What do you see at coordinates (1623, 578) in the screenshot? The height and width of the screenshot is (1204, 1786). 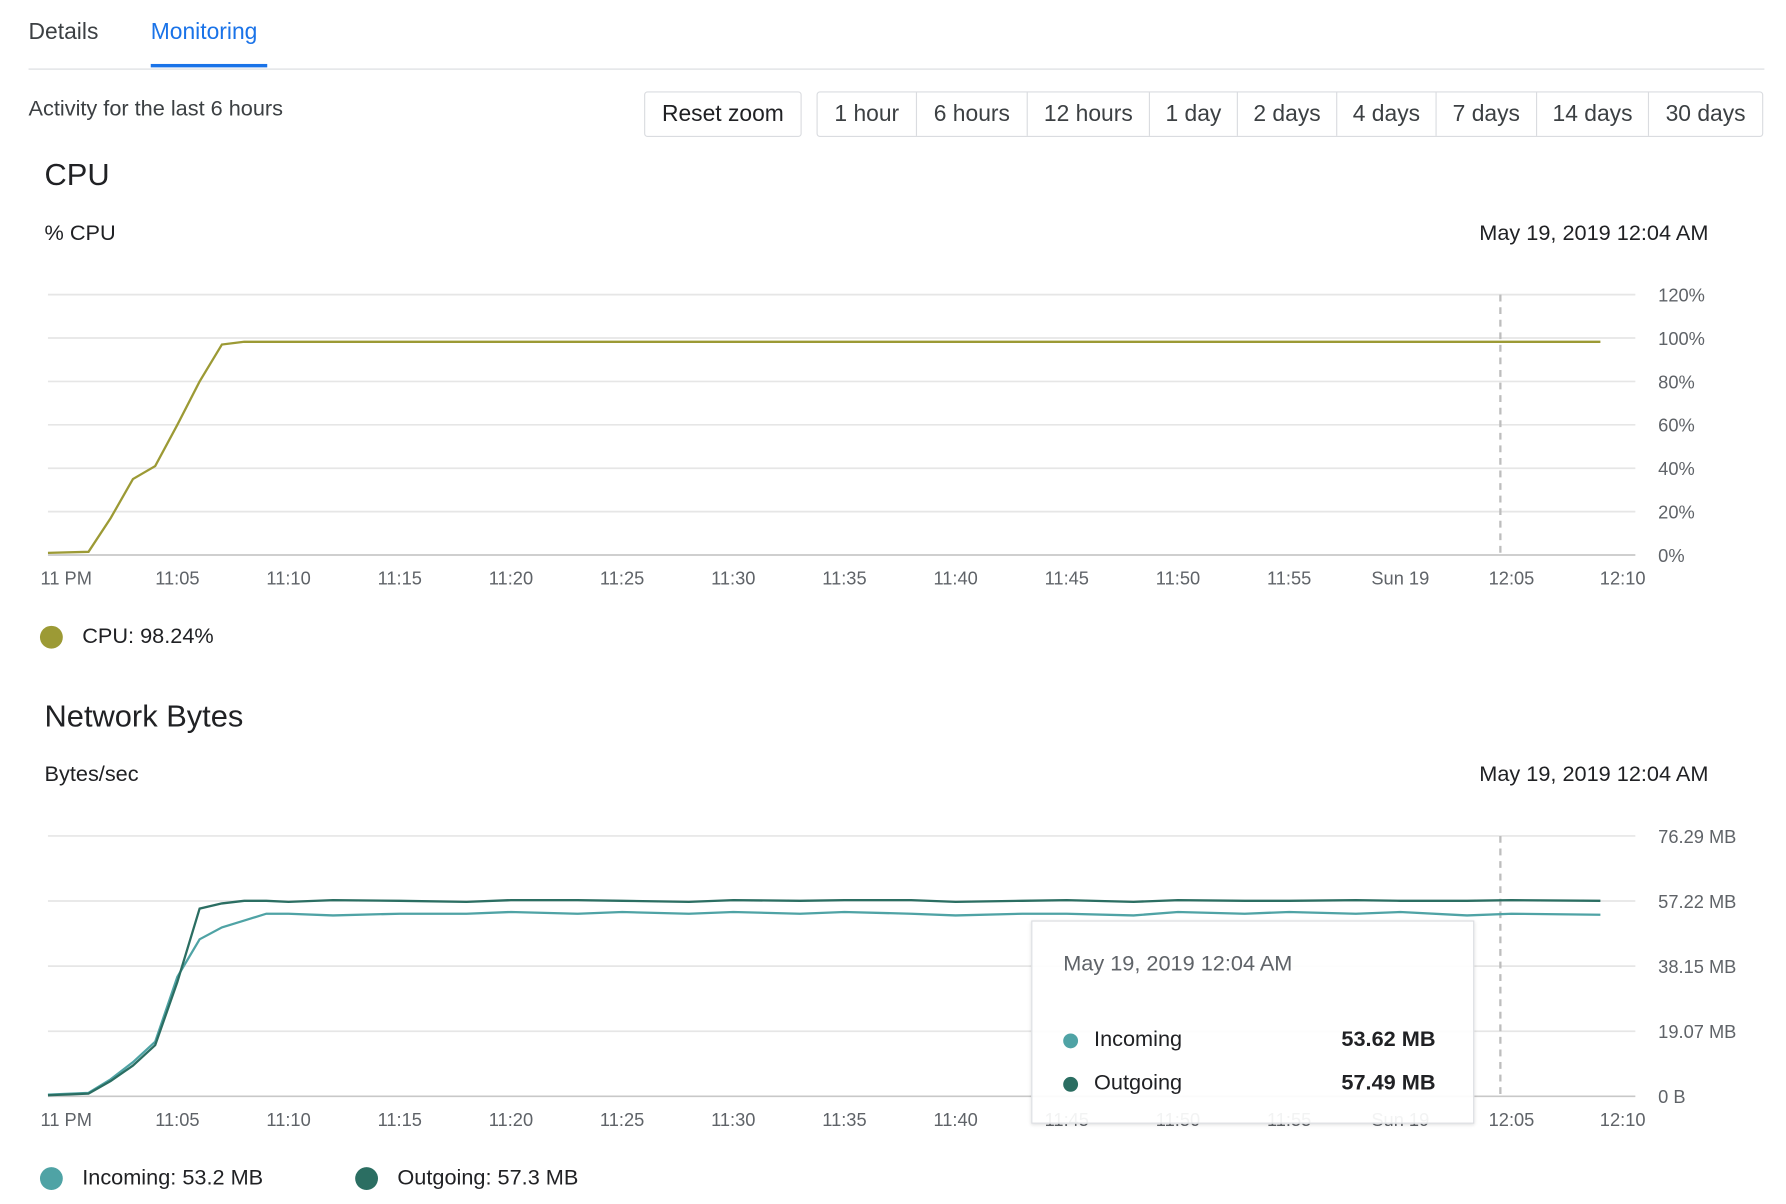 I see `cpu-x-tick-label: 12:10` at bounding box center [1623, 578].